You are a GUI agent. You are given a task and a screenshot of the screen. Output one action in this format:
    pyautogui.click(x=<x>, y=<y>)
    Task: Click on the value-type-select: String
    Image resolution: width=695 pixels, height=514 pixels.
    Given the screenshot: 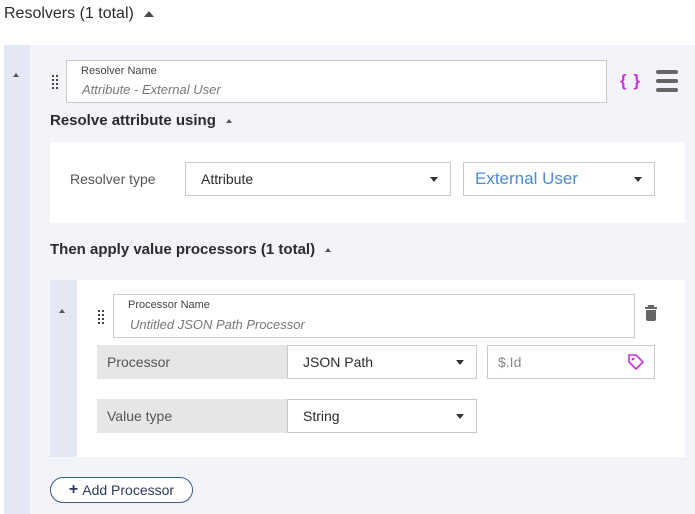 What is the action you would take?
    pyautogui.click(x=382, y=416)
    